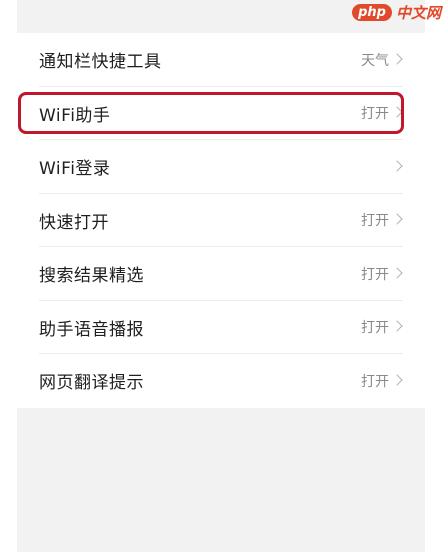  I want to click on settings-row-label: WiFi助手, so click(75, 115).